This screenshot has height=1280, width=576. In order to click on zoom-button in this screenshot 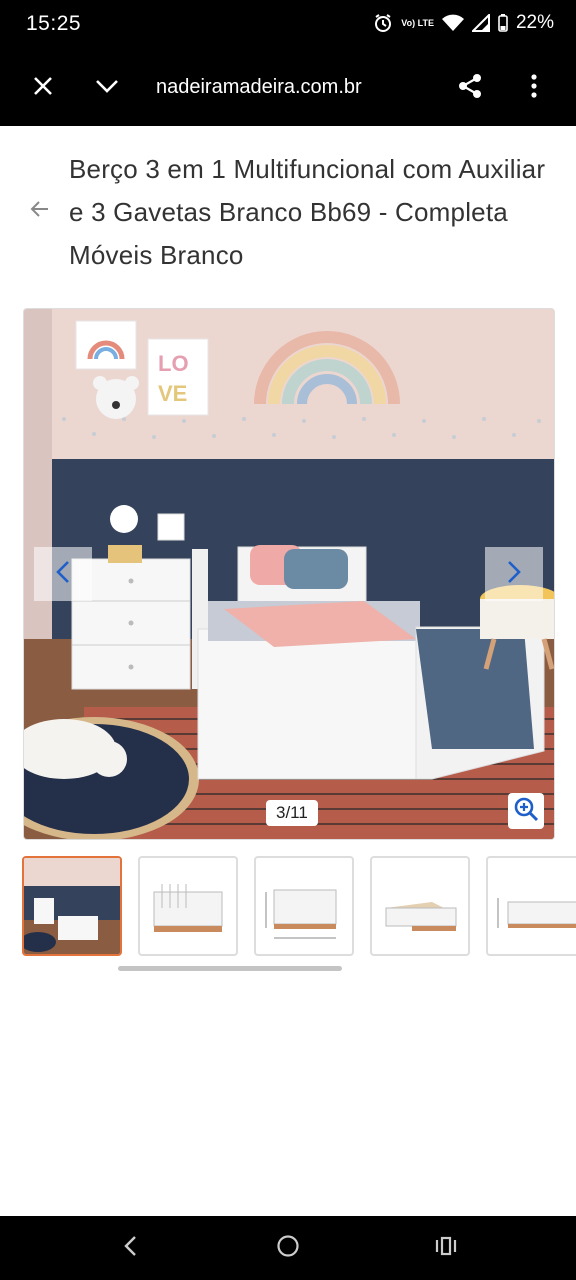, I will do `click(526, 811)`.